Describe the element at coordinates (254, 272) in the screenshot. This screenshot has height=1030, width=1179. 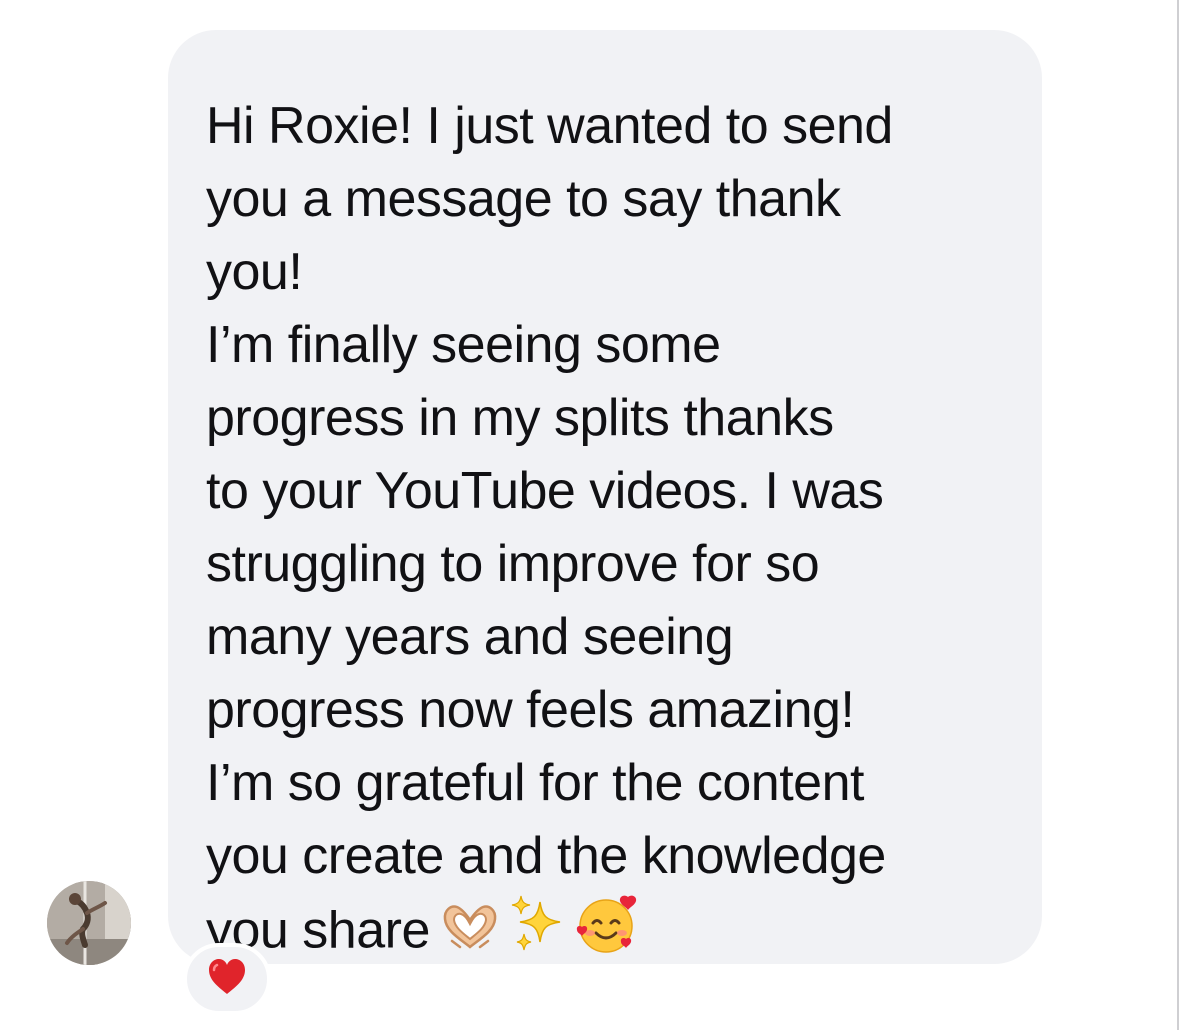
I see `message-line: you!` at that location.